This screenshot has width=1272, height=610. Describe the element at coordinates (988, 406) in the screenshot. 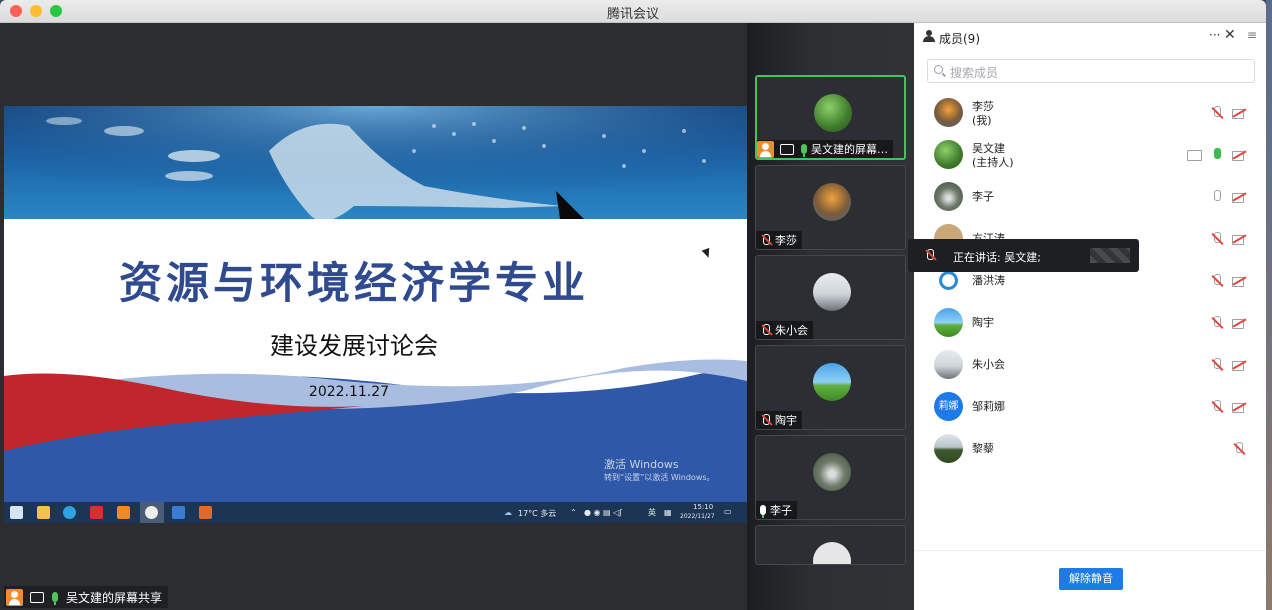

I see `member-name: 邹莉娜` at that location.